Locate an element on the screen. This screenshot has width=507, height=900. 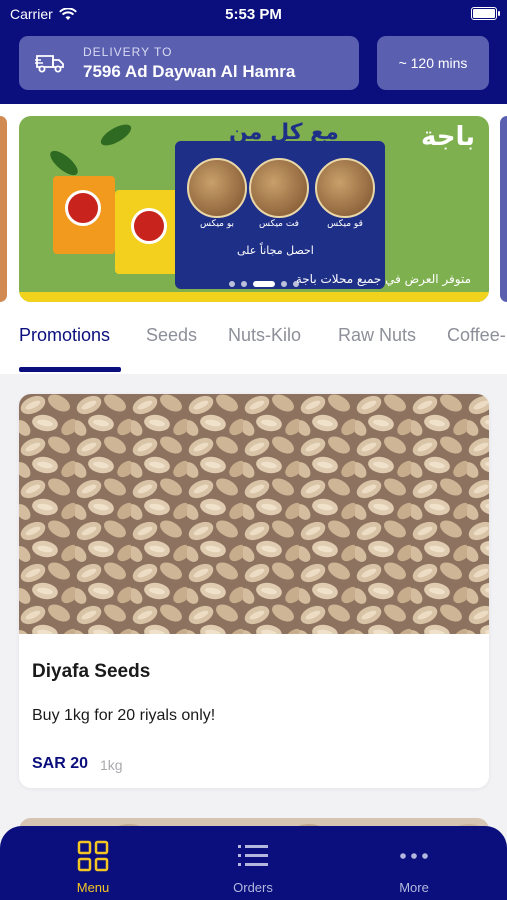
delivery-address-button: DELIVERY TO 7596 Ad Daywan Al Hamra is located at coordinates (189, 63).